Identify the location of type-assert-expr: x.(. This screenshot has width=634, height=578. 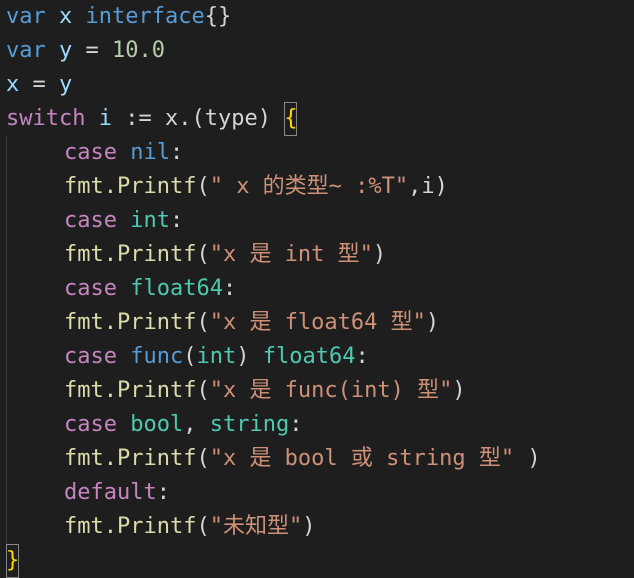
(184, 118).